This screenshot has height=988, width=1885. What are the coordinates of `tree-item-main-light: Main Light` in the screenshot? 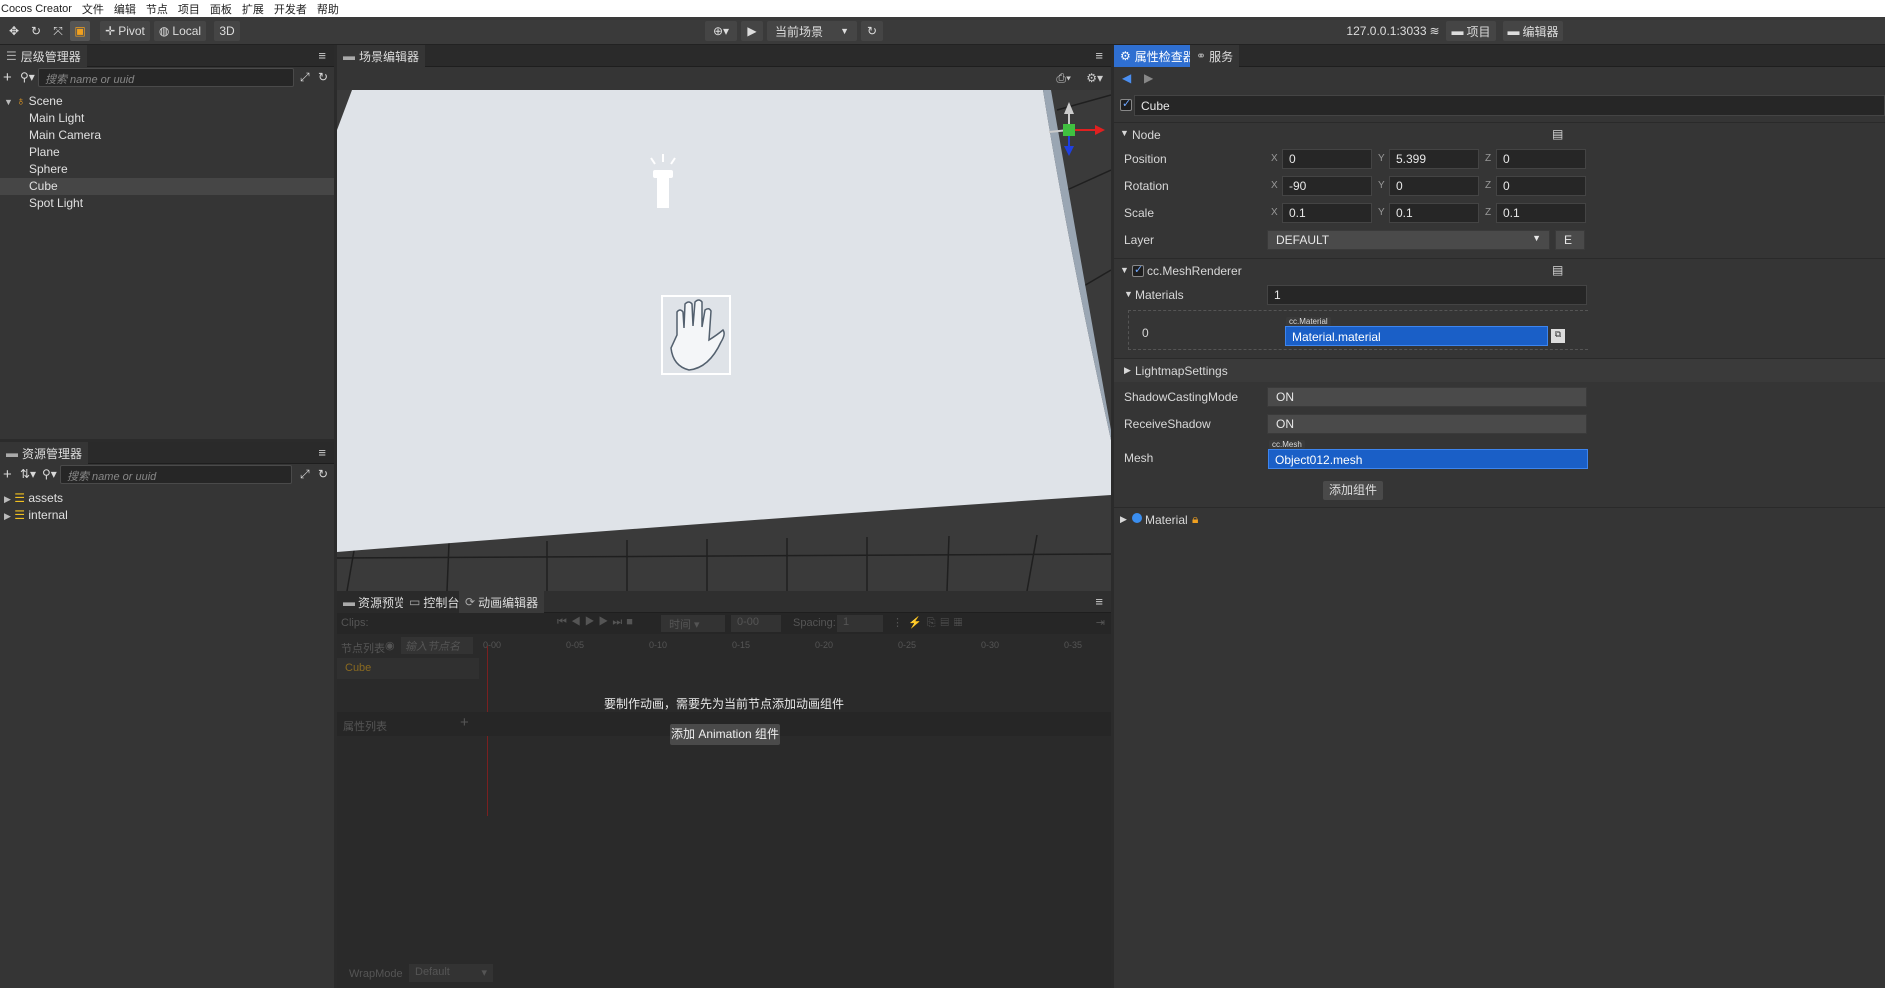 It's located at (167, 118).